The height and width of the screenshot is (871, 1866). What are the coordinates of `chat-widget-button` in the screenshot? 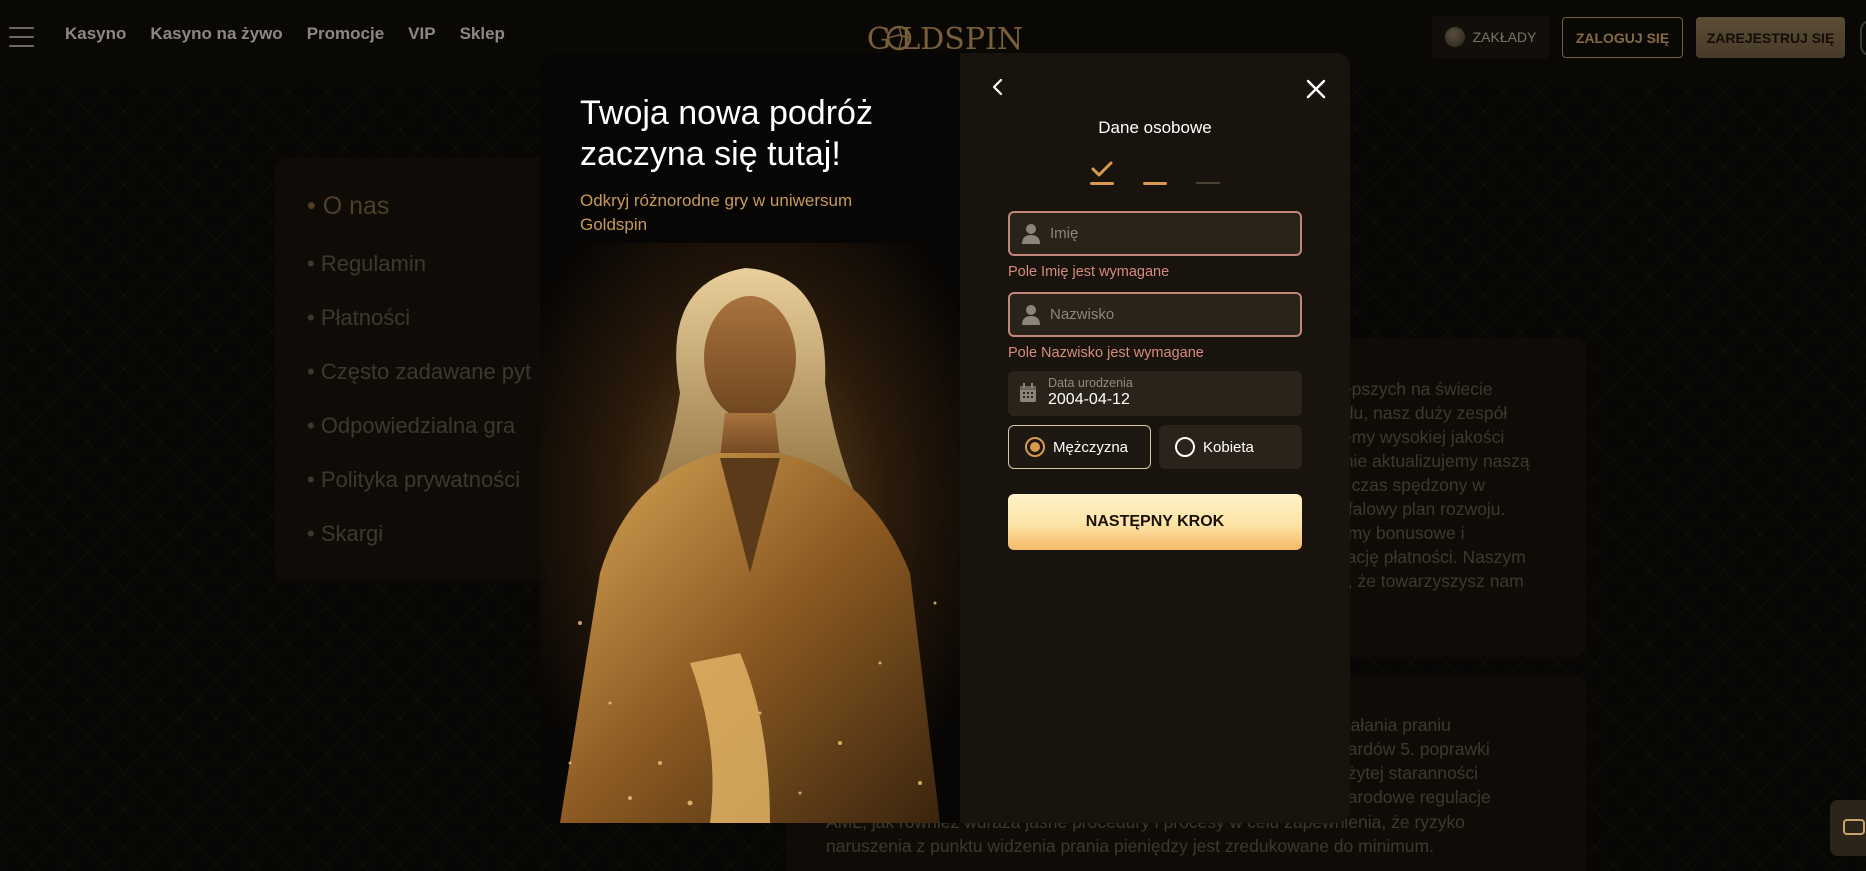 It's located at (1848, 828).